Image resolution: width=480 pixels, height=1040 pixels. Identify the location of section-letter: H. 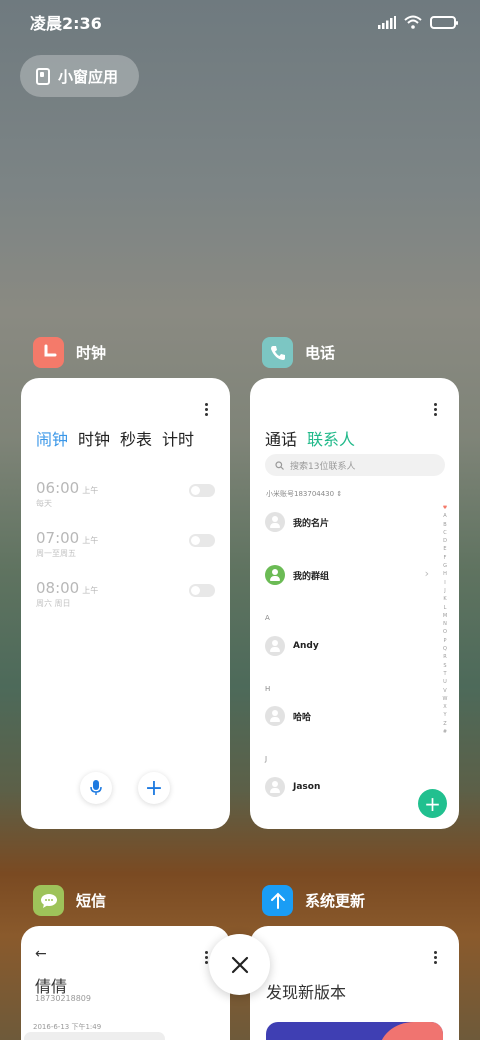
(268, 689).